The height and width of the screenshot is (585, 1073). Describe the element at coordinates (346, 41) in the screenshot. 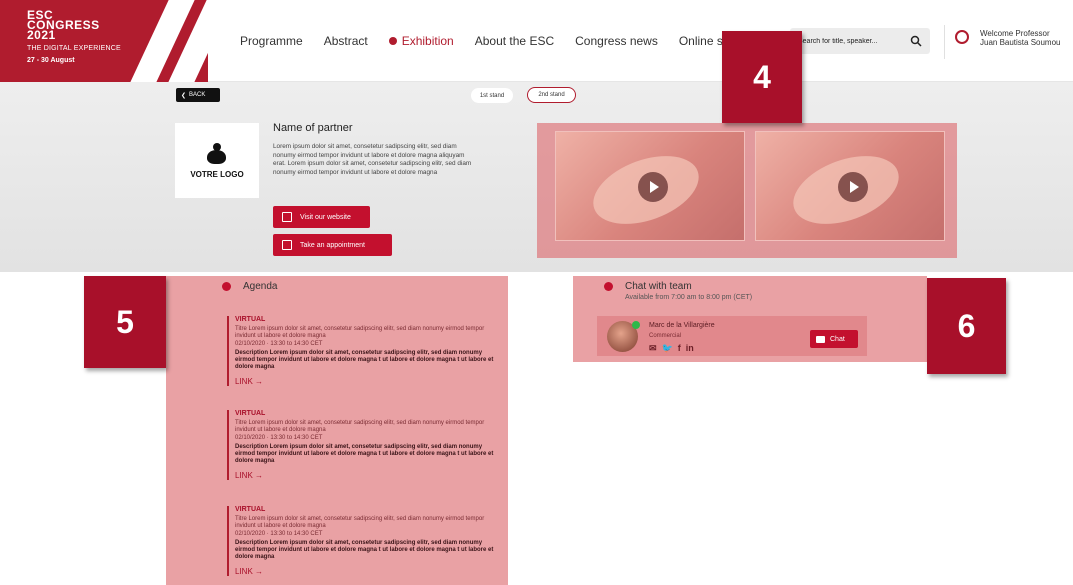

I see `nav-abstract: Abstract` at that location.